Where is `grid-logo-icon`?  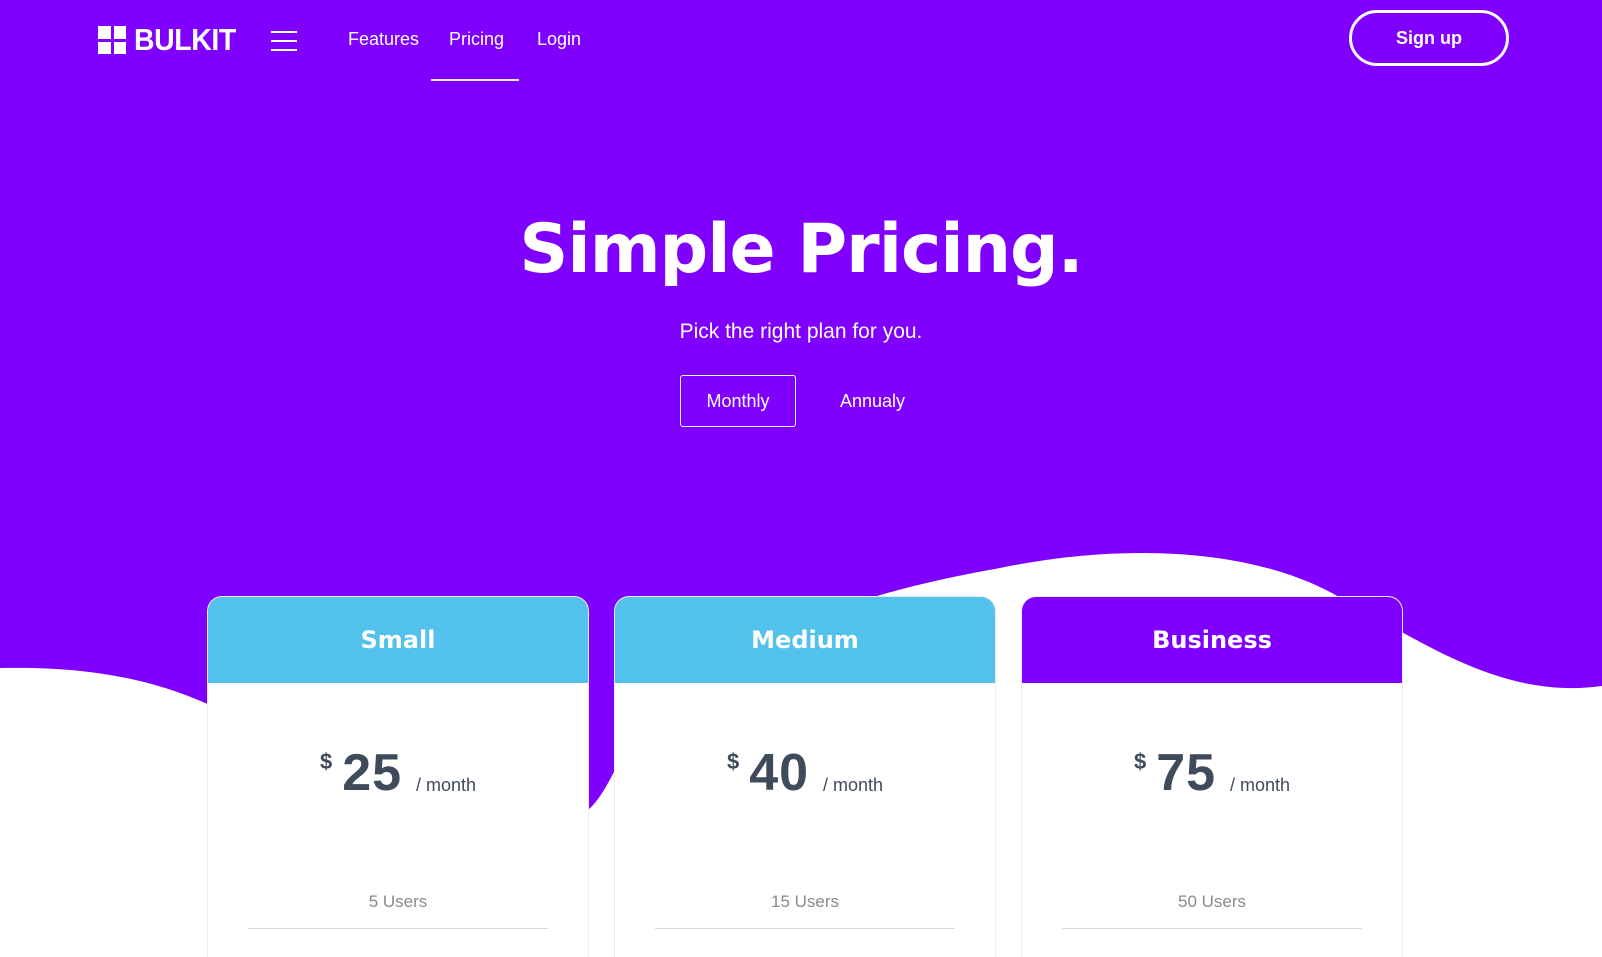 grid-logo-icon is located at coordinates (112, 40).